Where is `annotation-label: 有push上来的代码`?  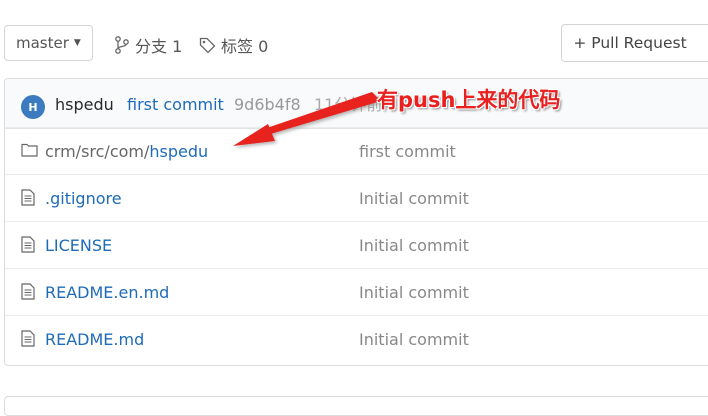
annotation-label: 有push上来的代码 is located at coordinates (469, 100).